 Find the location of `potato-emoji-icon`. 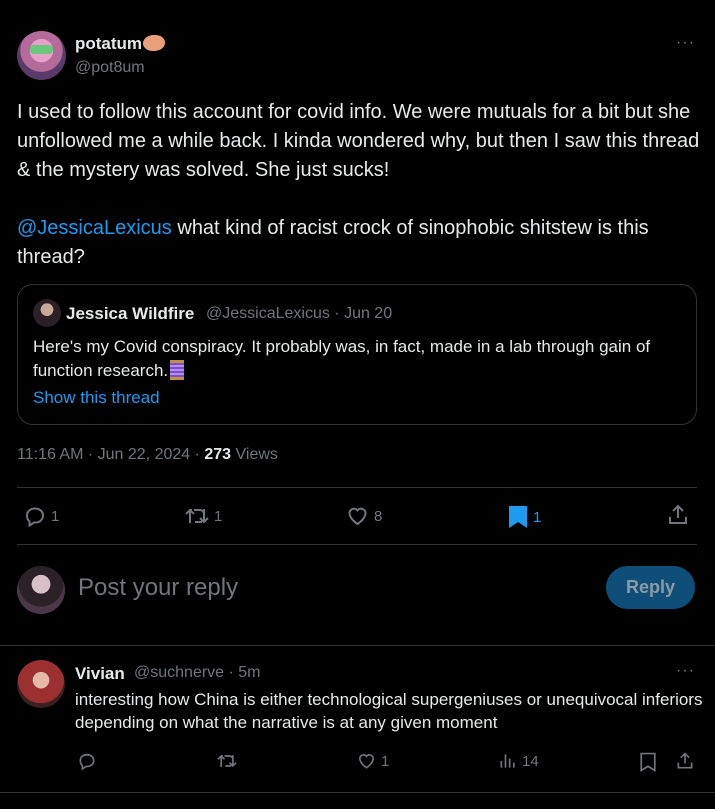

potato-emoji-icon is located at coordinates (154, 43).